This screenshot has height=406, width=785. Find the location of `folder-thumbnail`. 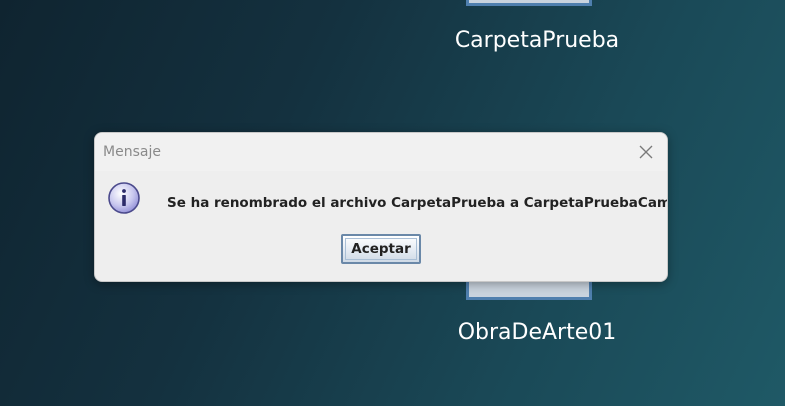

folder-thumbnail is located at coordinates (529, 3).